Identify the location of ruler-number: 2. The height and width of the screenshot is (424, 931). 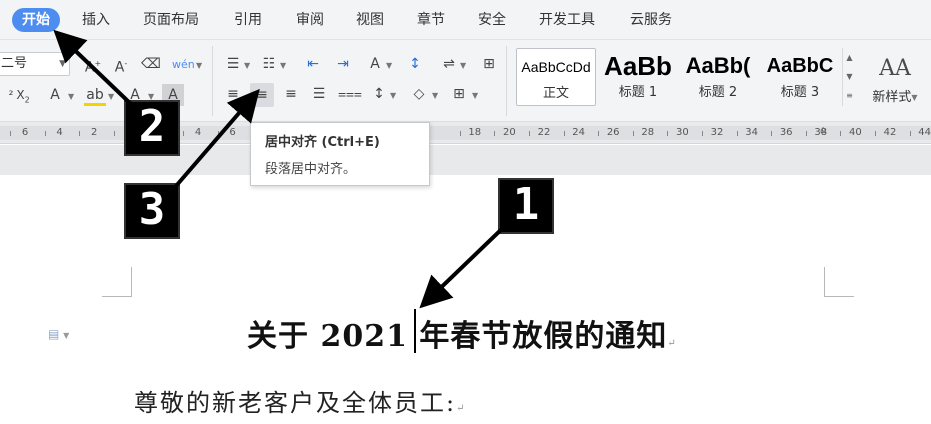
(94, 132).